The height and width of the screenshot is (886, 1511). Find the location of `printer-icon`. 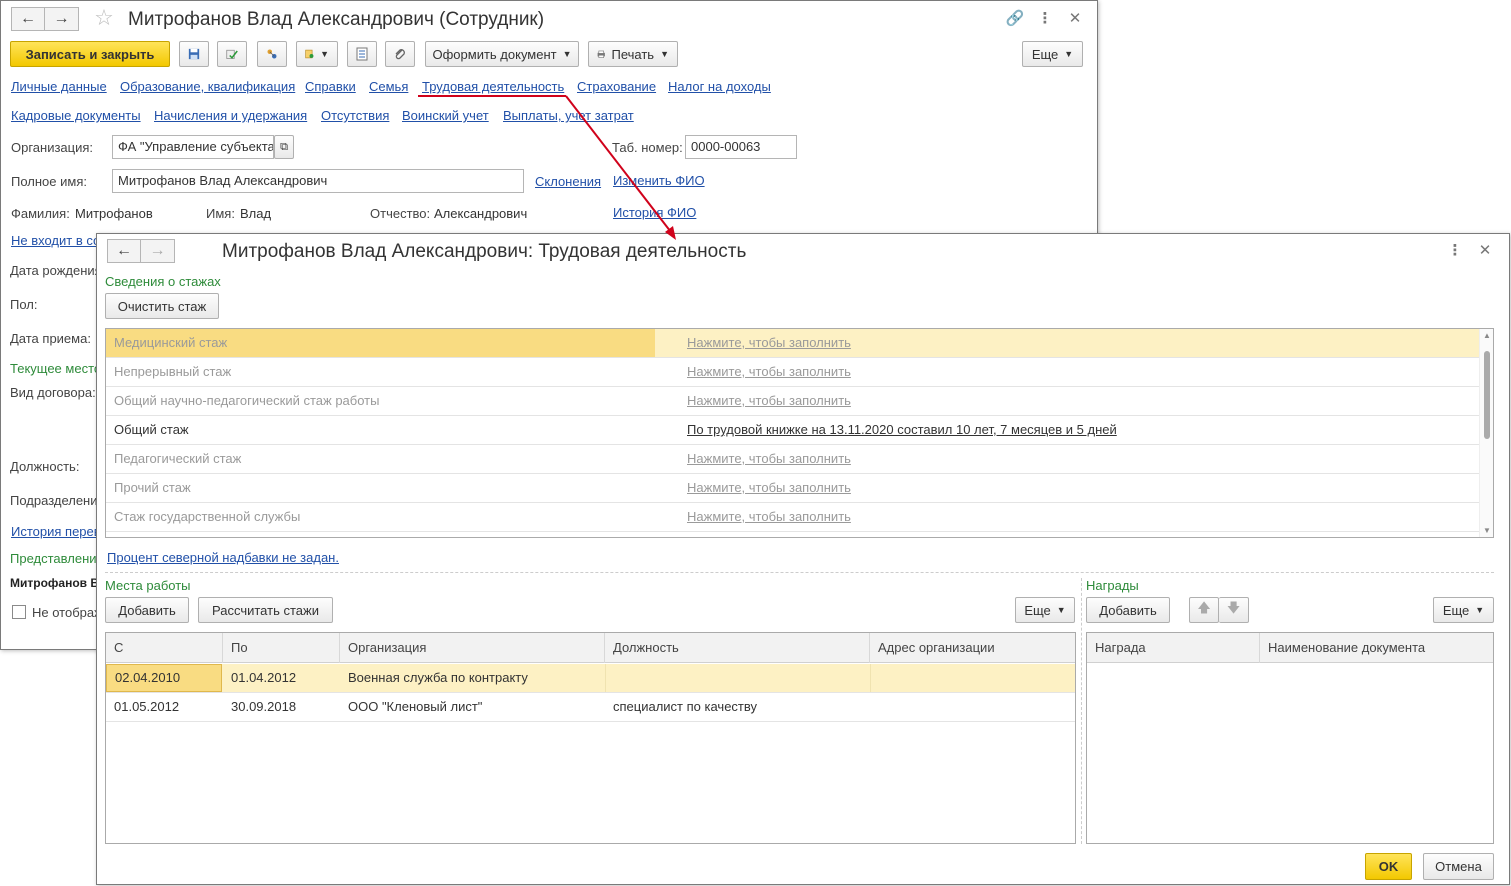

printer-icon is located at coordinates (601, 54).